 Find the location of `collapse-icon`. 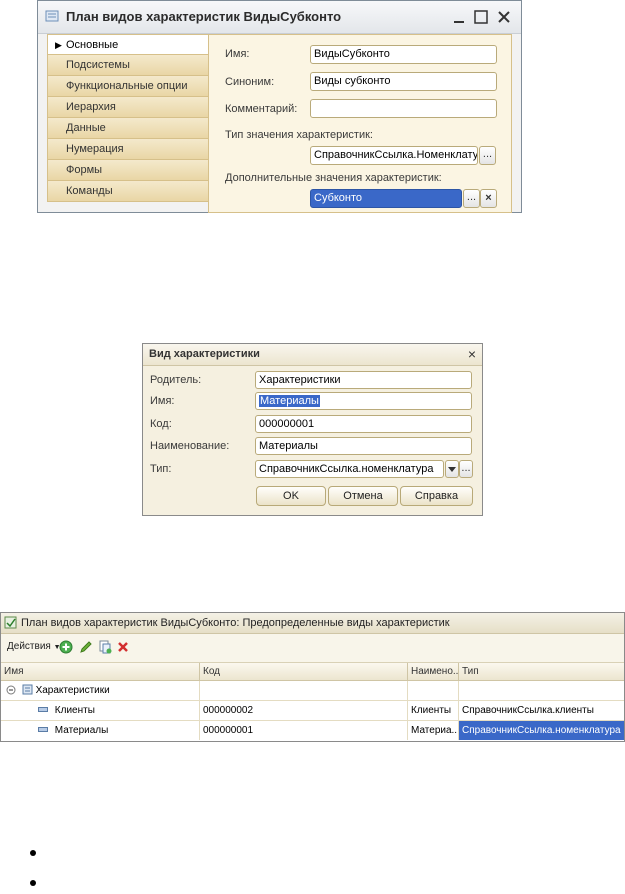

collapse-icon is located at coordinates (11, 690).